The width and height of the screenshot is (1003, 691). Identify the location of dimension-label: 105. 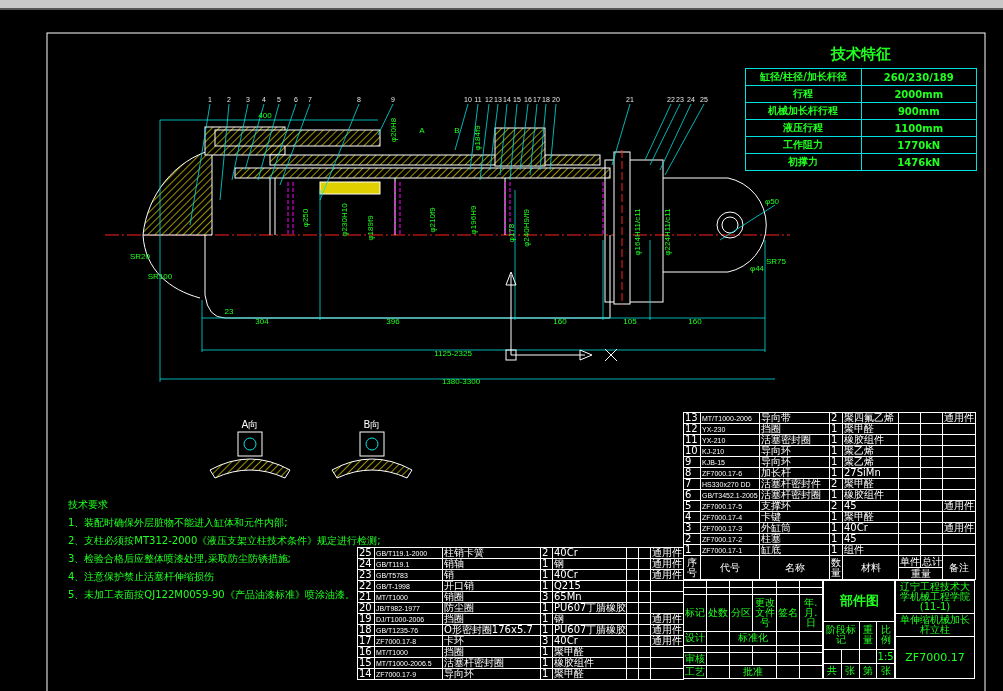
(630, 321).